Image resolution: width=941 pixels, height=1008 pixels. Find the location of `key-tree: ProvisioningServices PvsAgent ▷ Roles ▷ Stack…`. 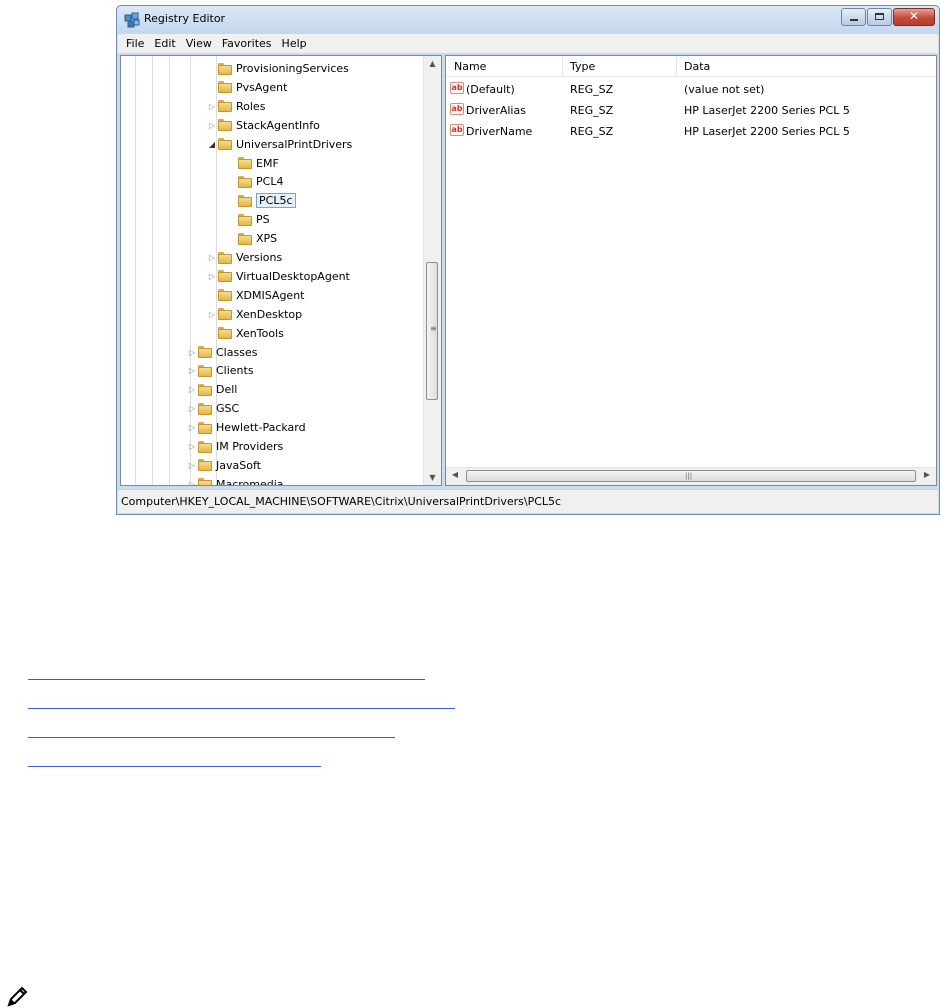

key-tree: ProvisioningServices PvsAgent ▷ Roles ▷ Stack… is located at coordinates (271, 270).